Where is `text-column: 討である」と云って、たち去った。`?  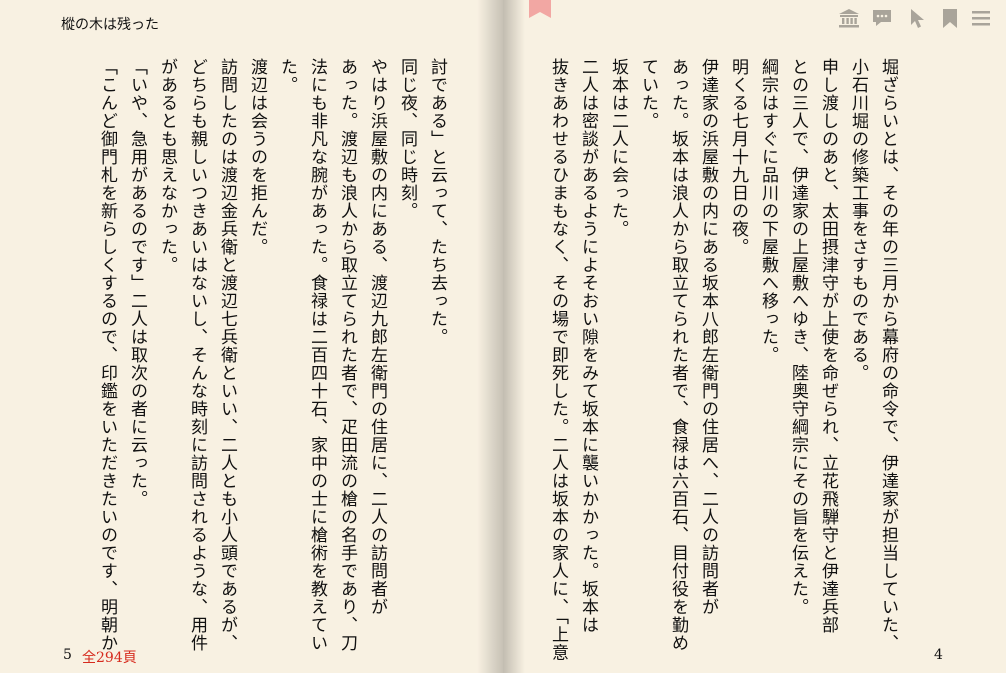 text-column: 討である」と云って、たち去った。 is located at coordinates (437, 202).